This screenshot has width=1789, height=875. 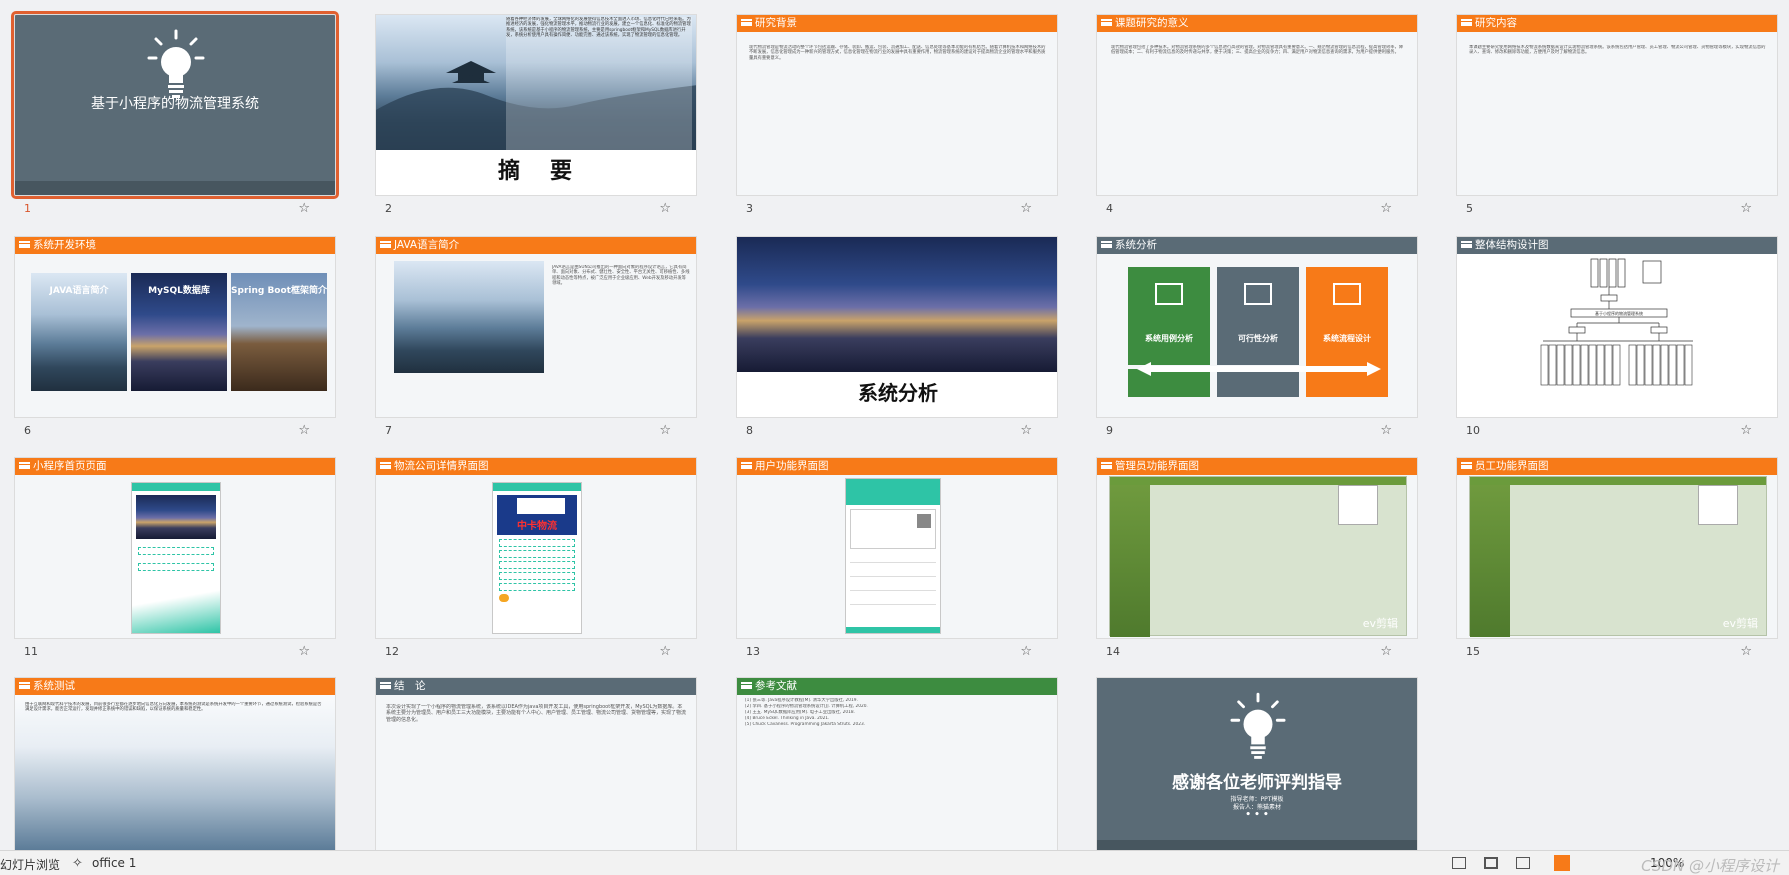 What do you see at coordinates (1347, 332) in the screenshot?
I see `flow-card: 系统流程设计` at bounding box center [1347, 332].